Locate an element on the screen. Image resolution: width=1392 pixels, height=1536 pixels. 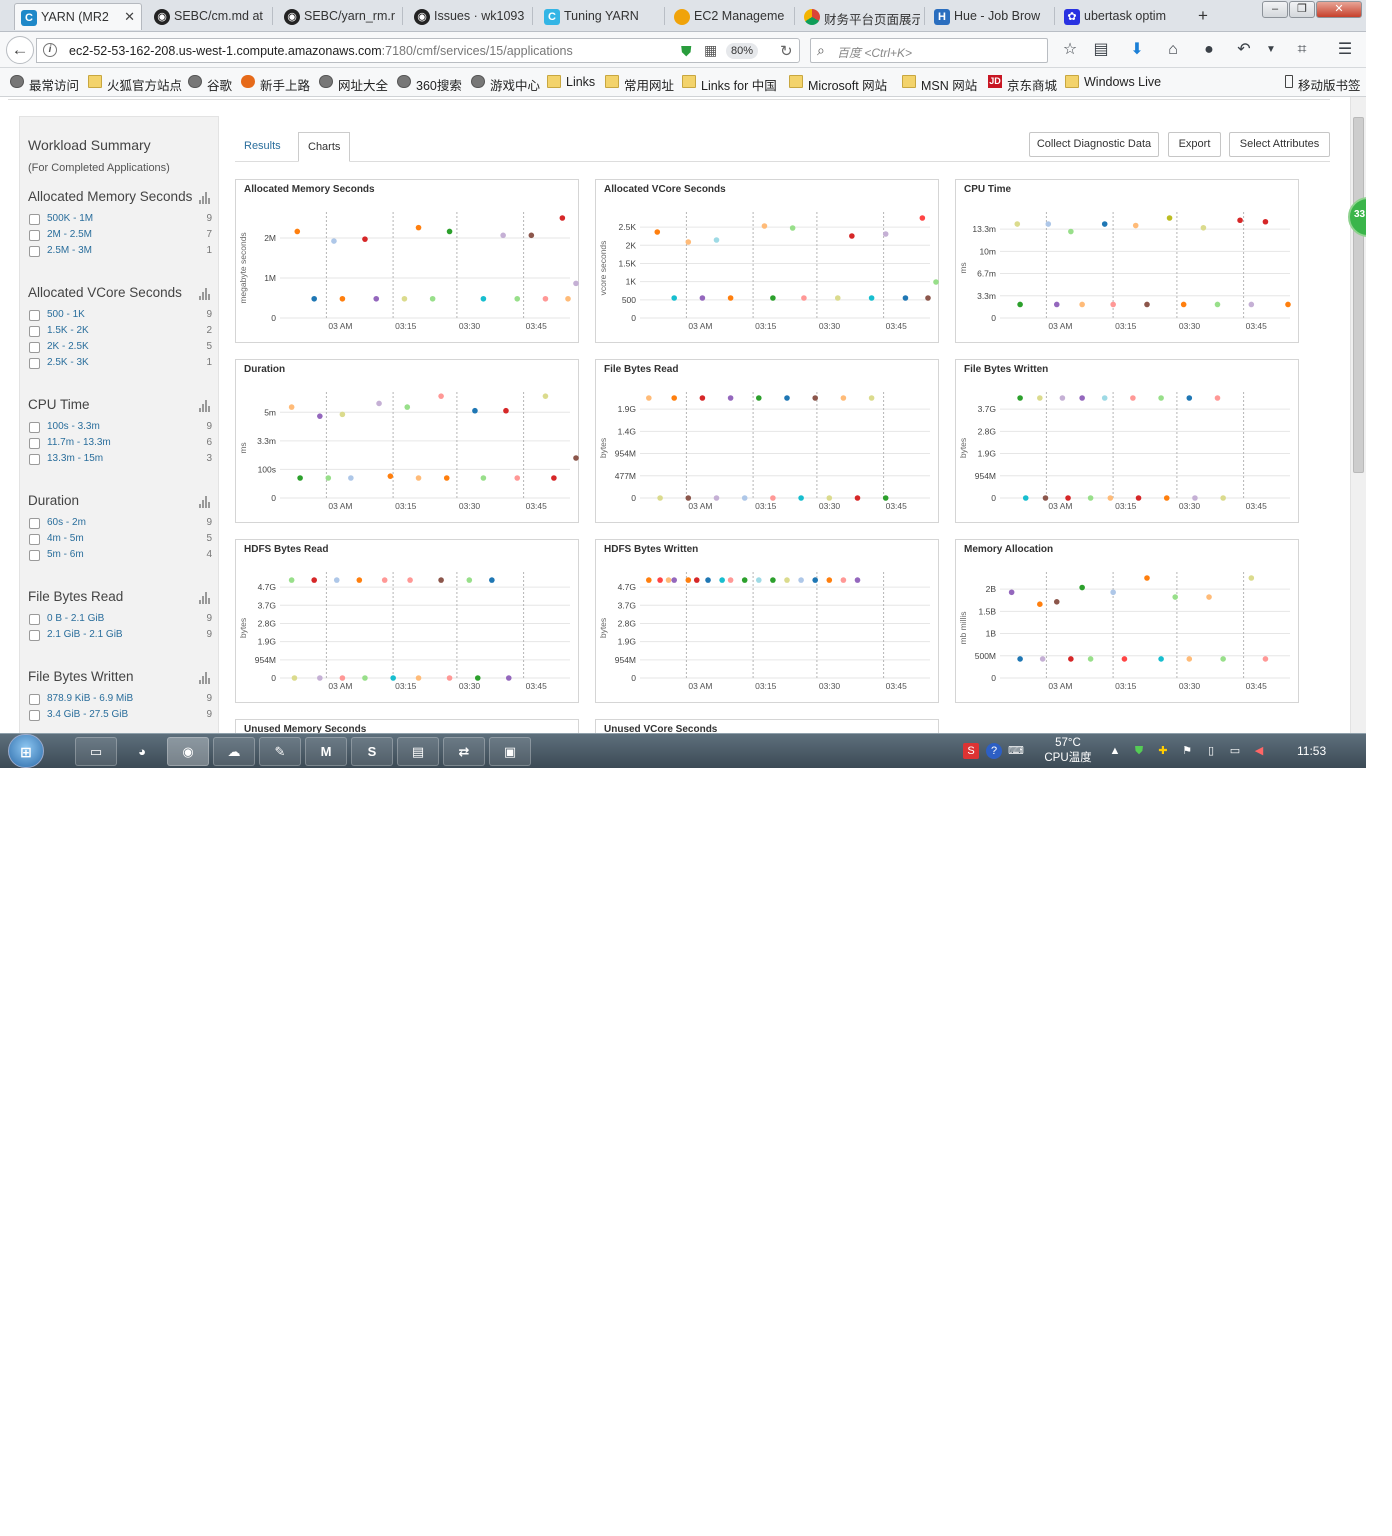
browser-tab: EC2 Manageme is located at coordinates (729, 16).